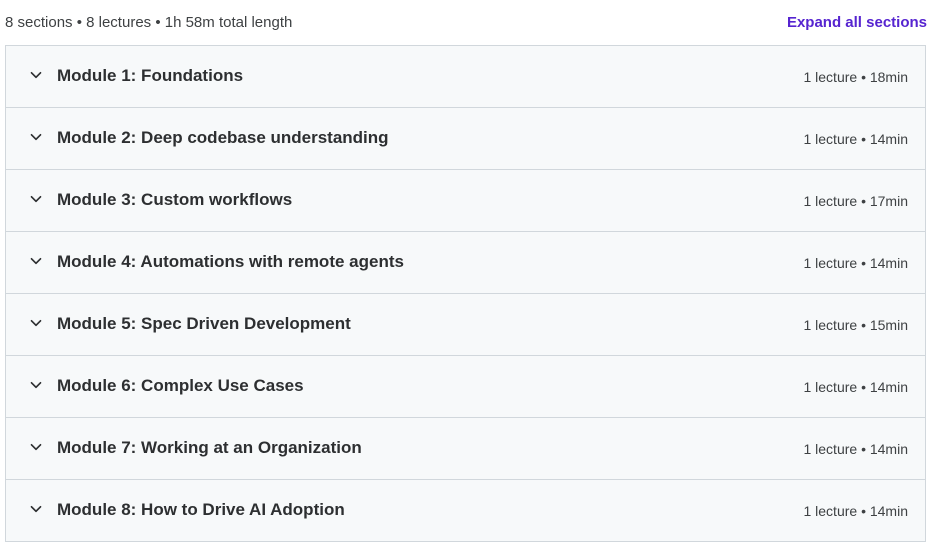 The height and width of the screenshot is (548, 931). Describe the element at coordinates (150, 75) in the screenshot. I see `section-title: Module 1: Foundations` at that location.